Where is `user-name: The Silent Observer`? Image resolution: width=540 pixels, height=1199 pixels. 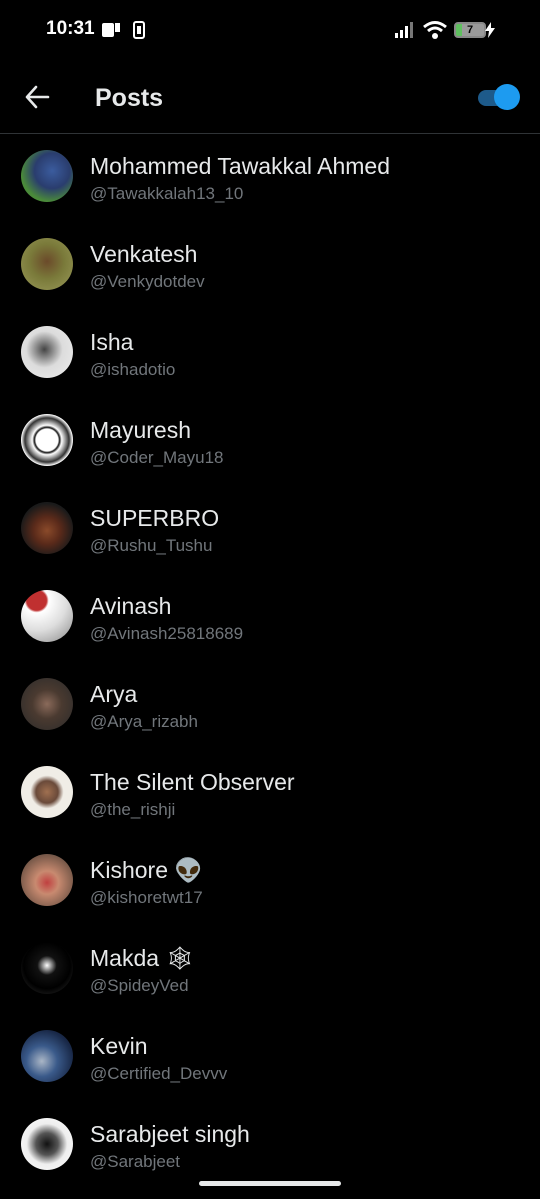 user-name: The Silent Observer is located at coordinates (192, 782).